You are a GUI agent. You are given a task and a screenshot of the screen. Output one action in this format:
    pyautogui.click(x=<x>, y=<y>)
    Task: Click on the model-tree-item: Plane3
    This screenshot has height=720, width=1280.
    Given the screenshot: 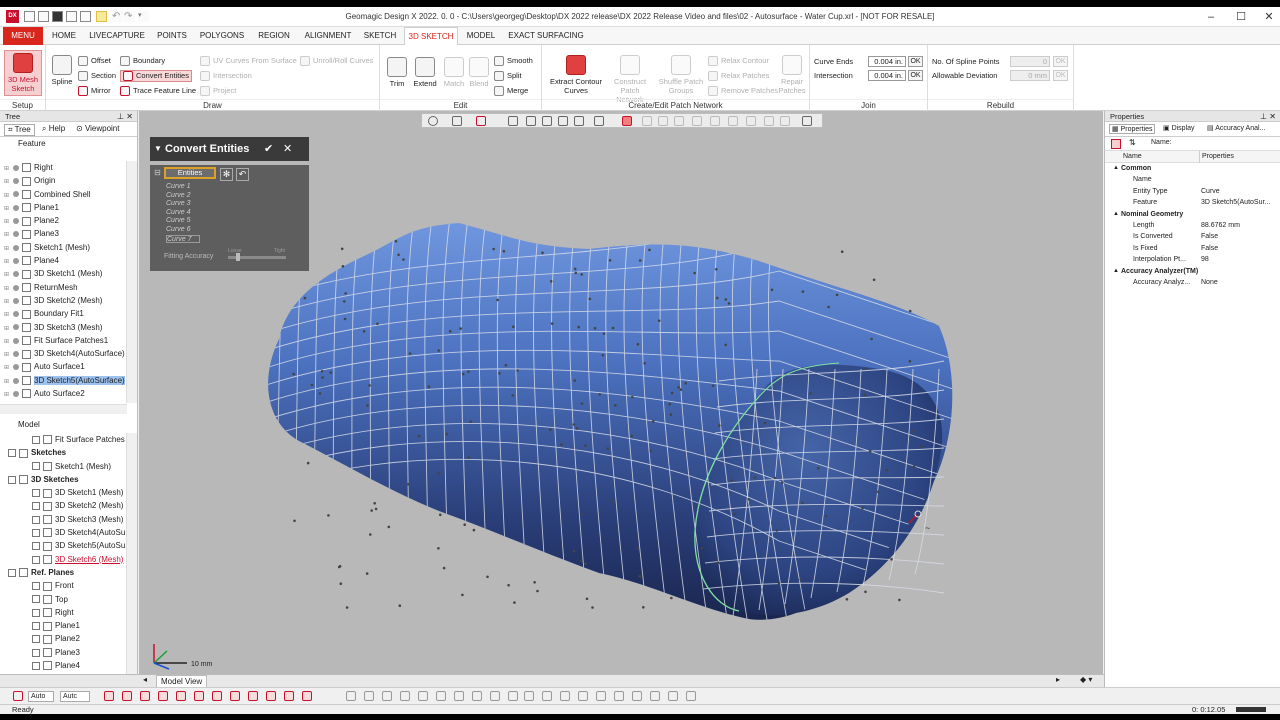 What is the action you would take?
    pyautogui.click(x=62, y=652)
    